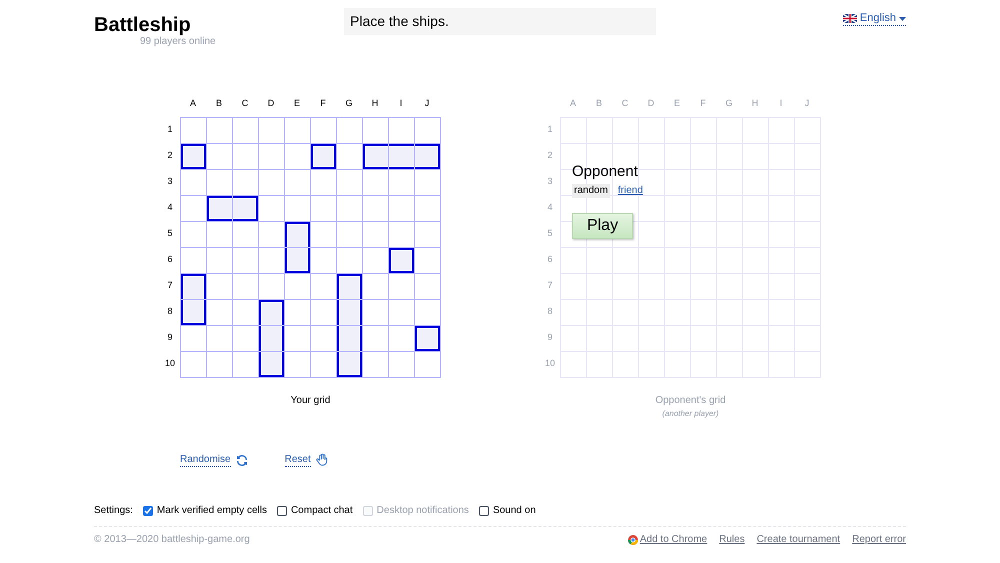 The image size is (1000, 563). Describe the element at coordinates (602, 226) in the screenshot. I see `play-button: Play` at that location.